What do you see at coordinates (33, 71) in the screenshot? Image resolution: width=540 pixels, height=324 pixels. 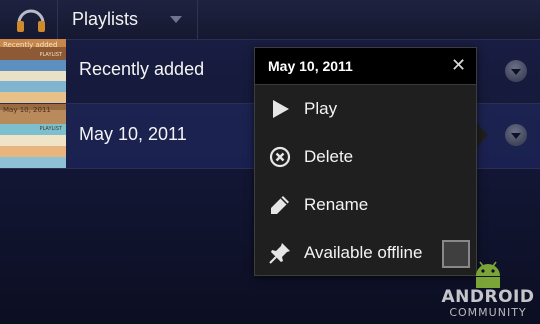 I see `playlist-thumbnail: Recently added PLAYLIST` at bounding box center [33, 71].